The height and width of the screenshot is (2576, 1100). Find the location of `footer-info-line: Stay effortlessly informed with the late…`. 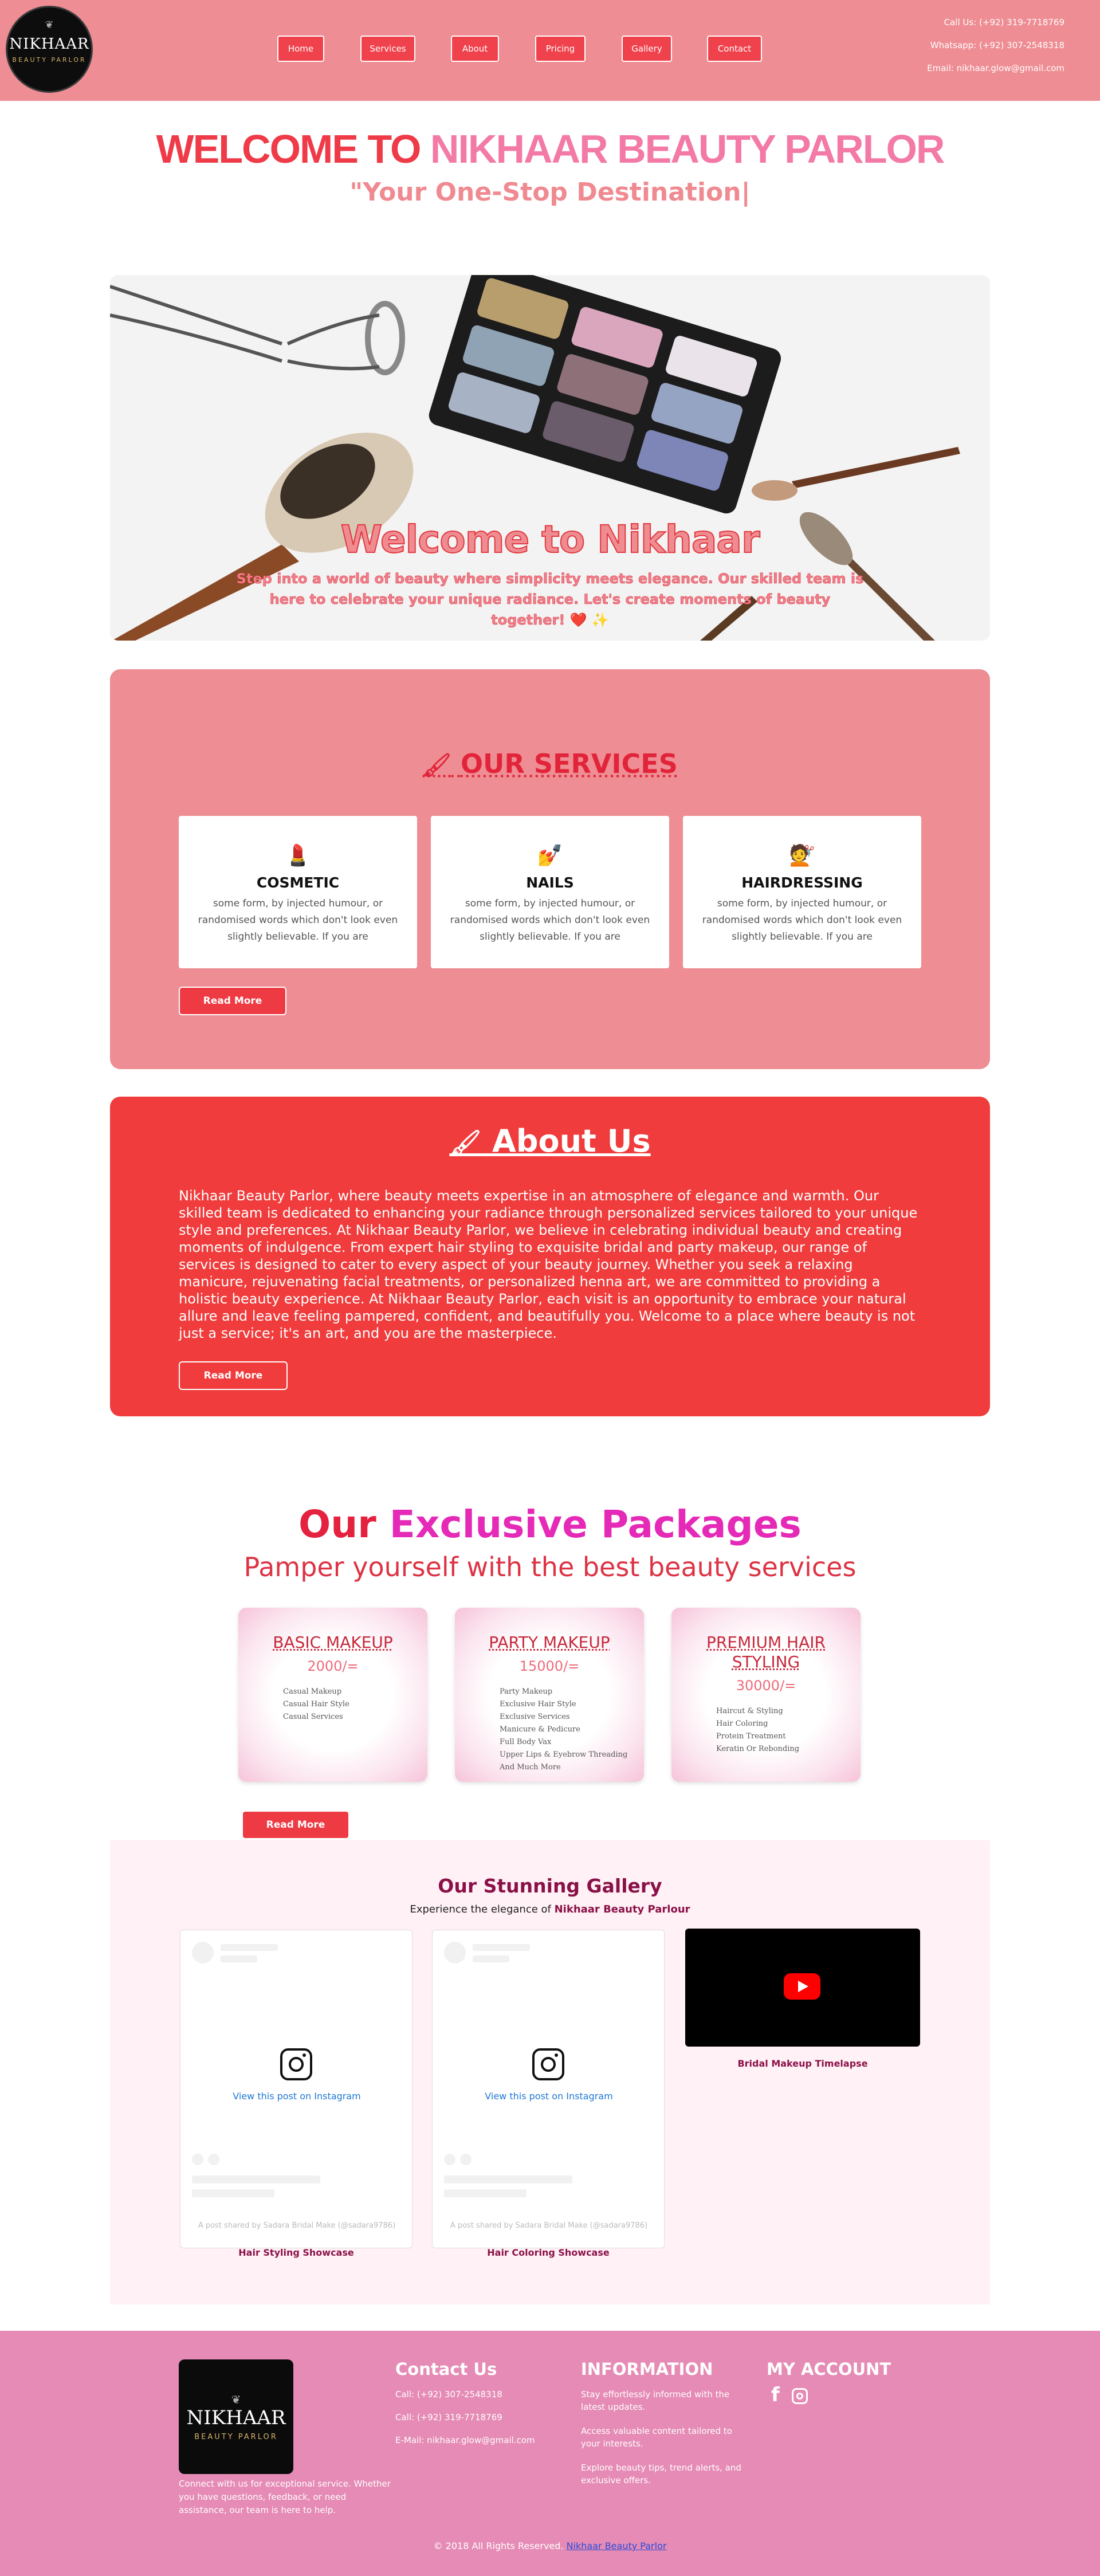

footer-info-line: Stay effortlessly informed with the late… is located at coordinates (655, 2401).